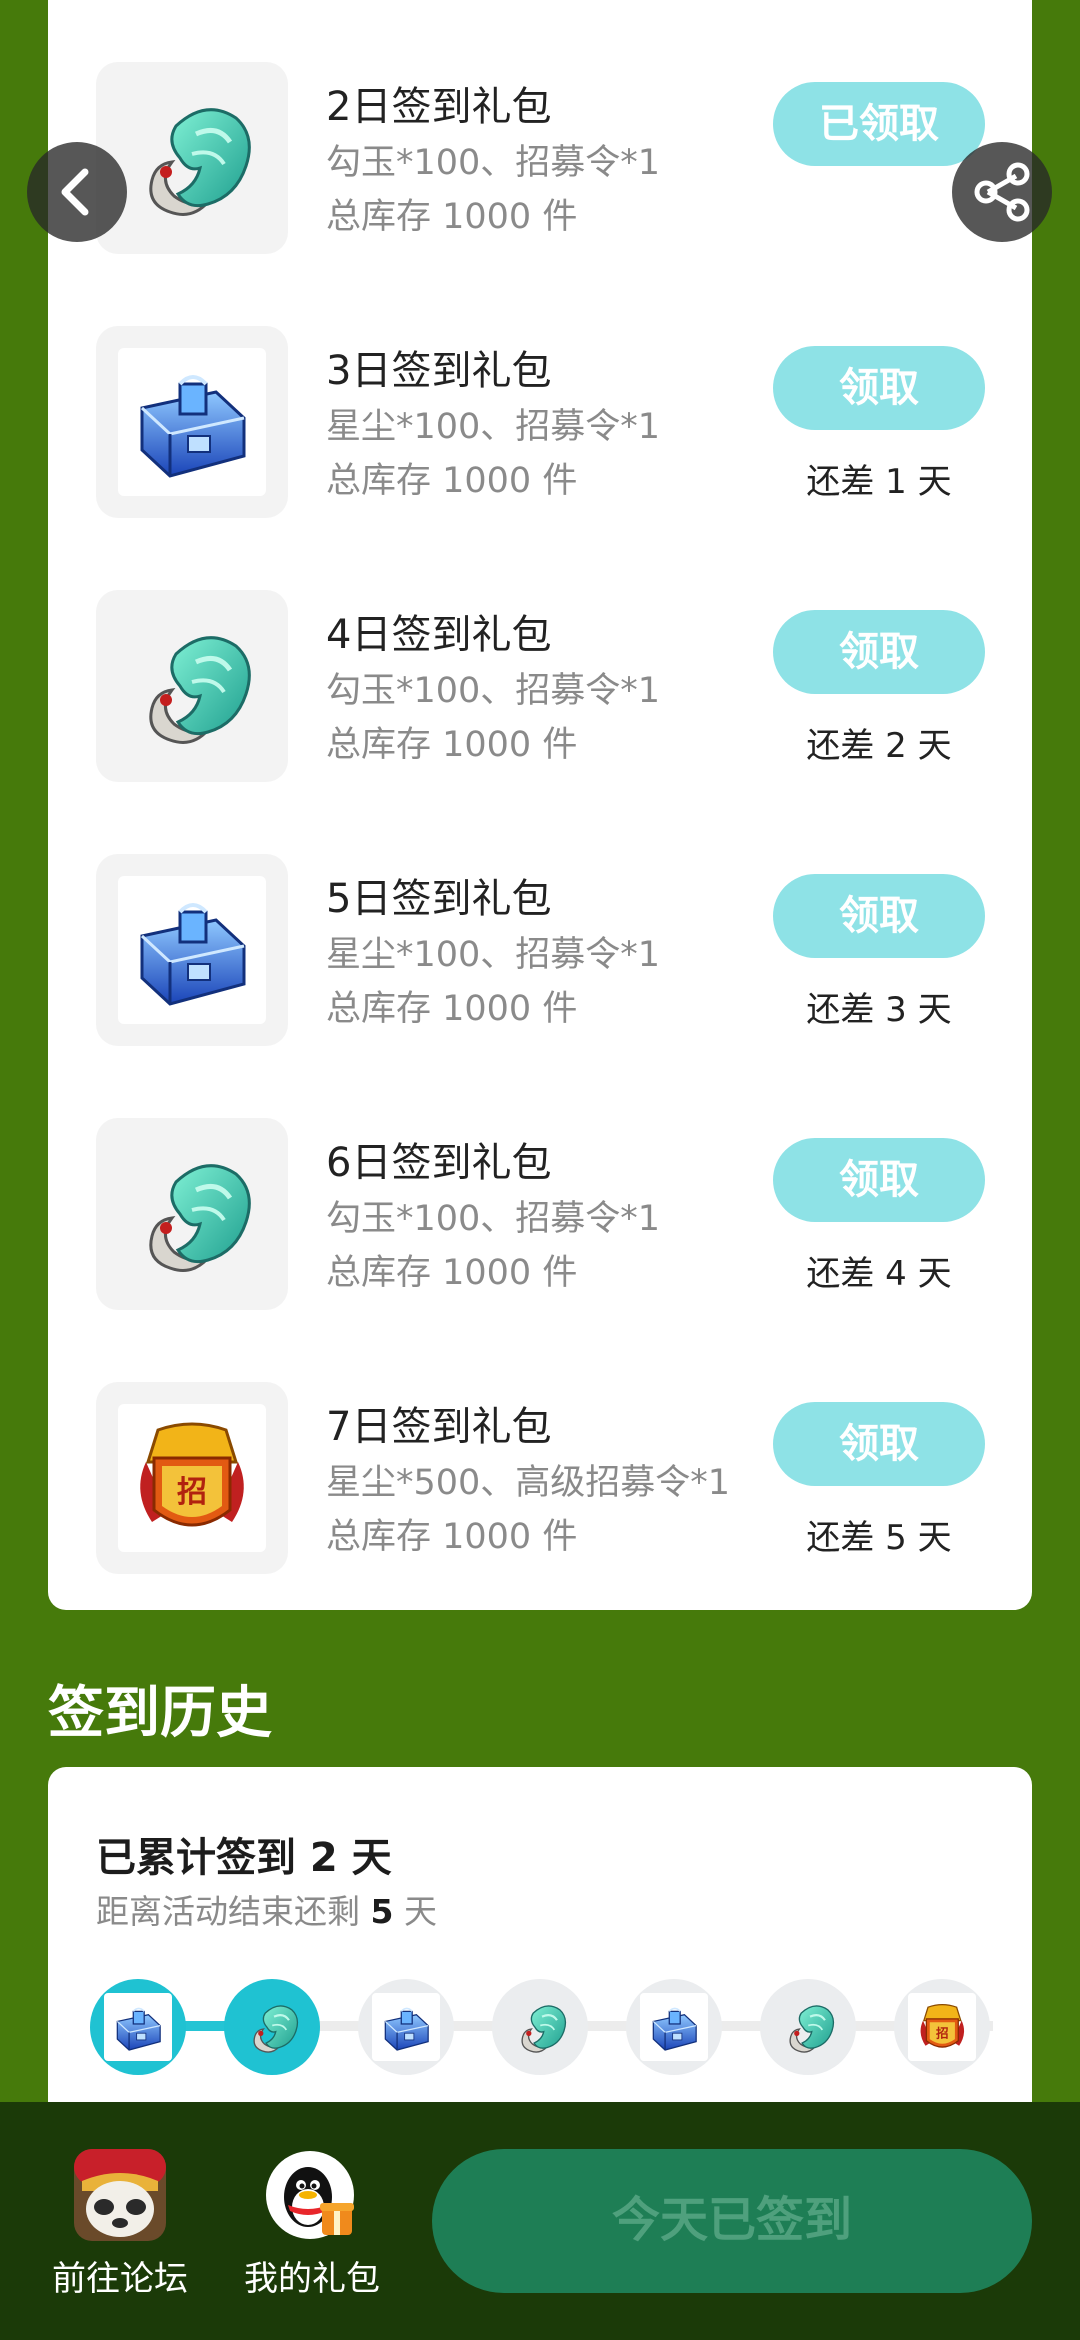 The image size is (1080, 2340). Describe the element at coordinates (160, 1713) in the screenshot. I see `history-title: 签到历史` at that location.